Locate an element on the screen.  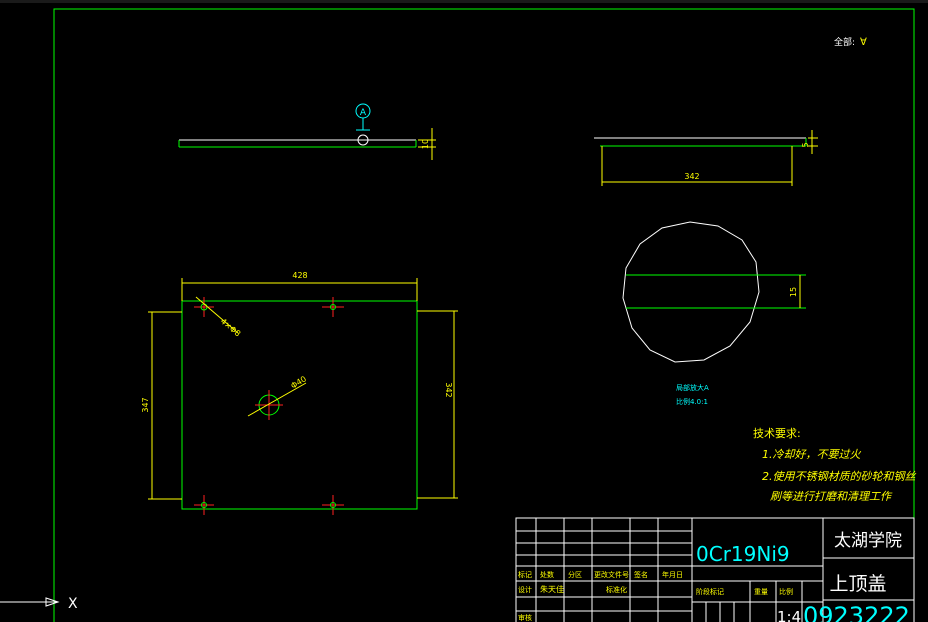
detail-view: 15 局部放大A 比例4.0:1 is located at coordinates (714, 313).